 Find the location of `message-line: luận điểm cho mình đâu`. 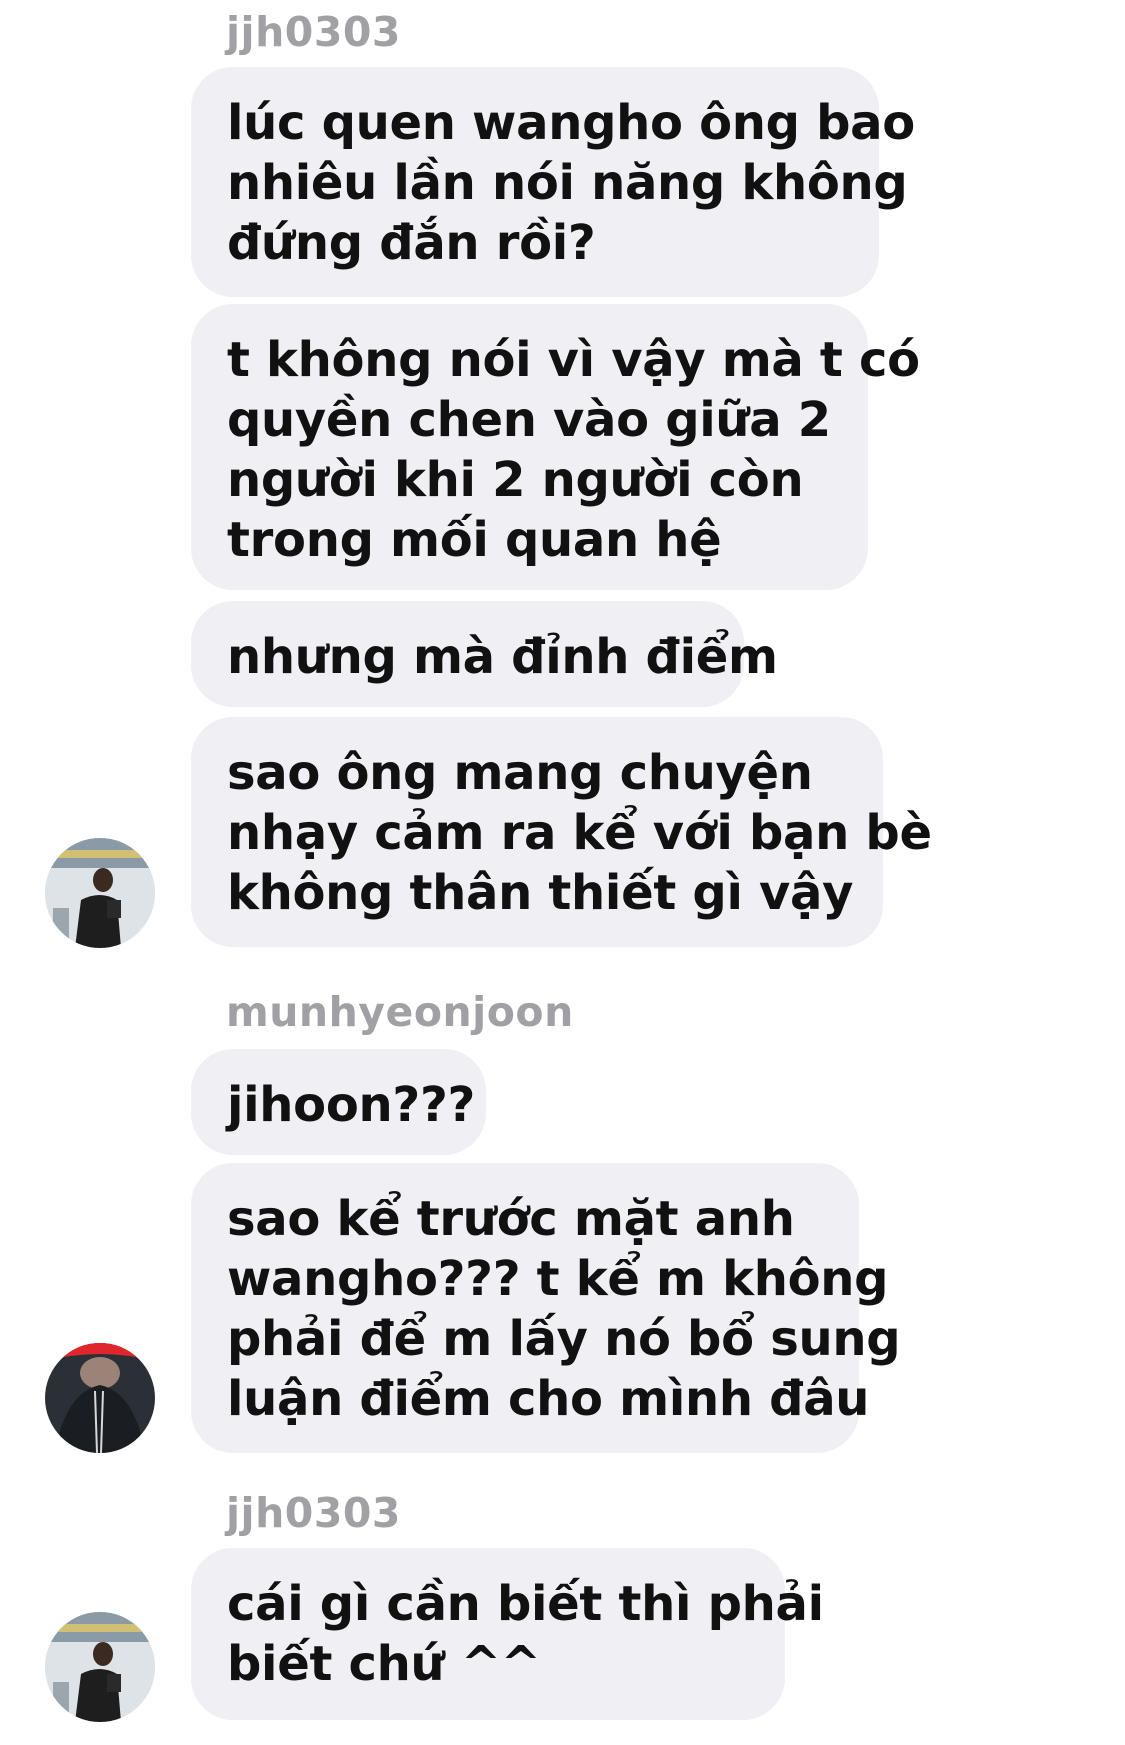

message-line: luận điểm cho mình đâu is located at coordinates (548, 1399).